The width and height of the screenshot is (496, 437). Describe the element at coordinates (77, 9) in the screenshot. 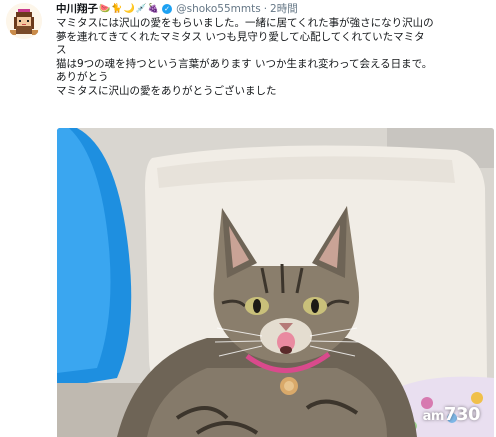

I see `display-name: 中川翔子` at that location.